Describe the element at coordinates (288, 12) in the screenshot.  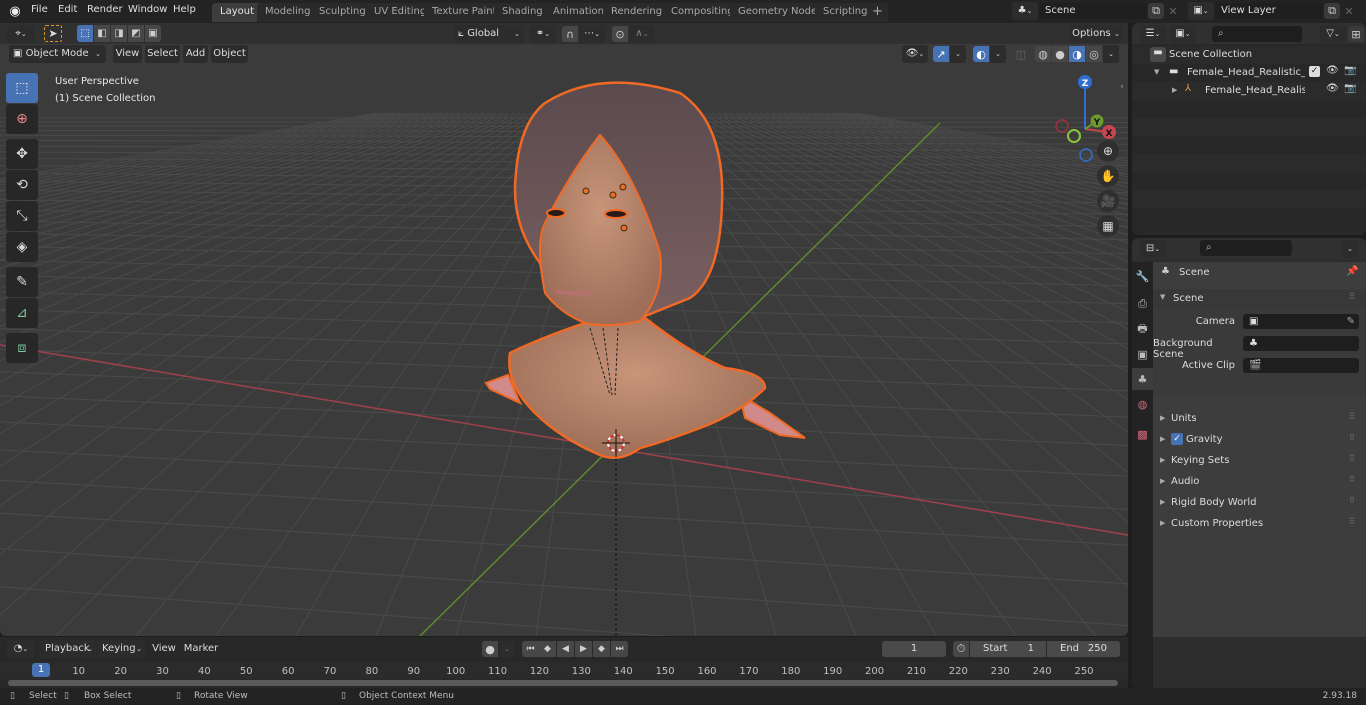
I see `tab-modeling: Modeling` at that location.